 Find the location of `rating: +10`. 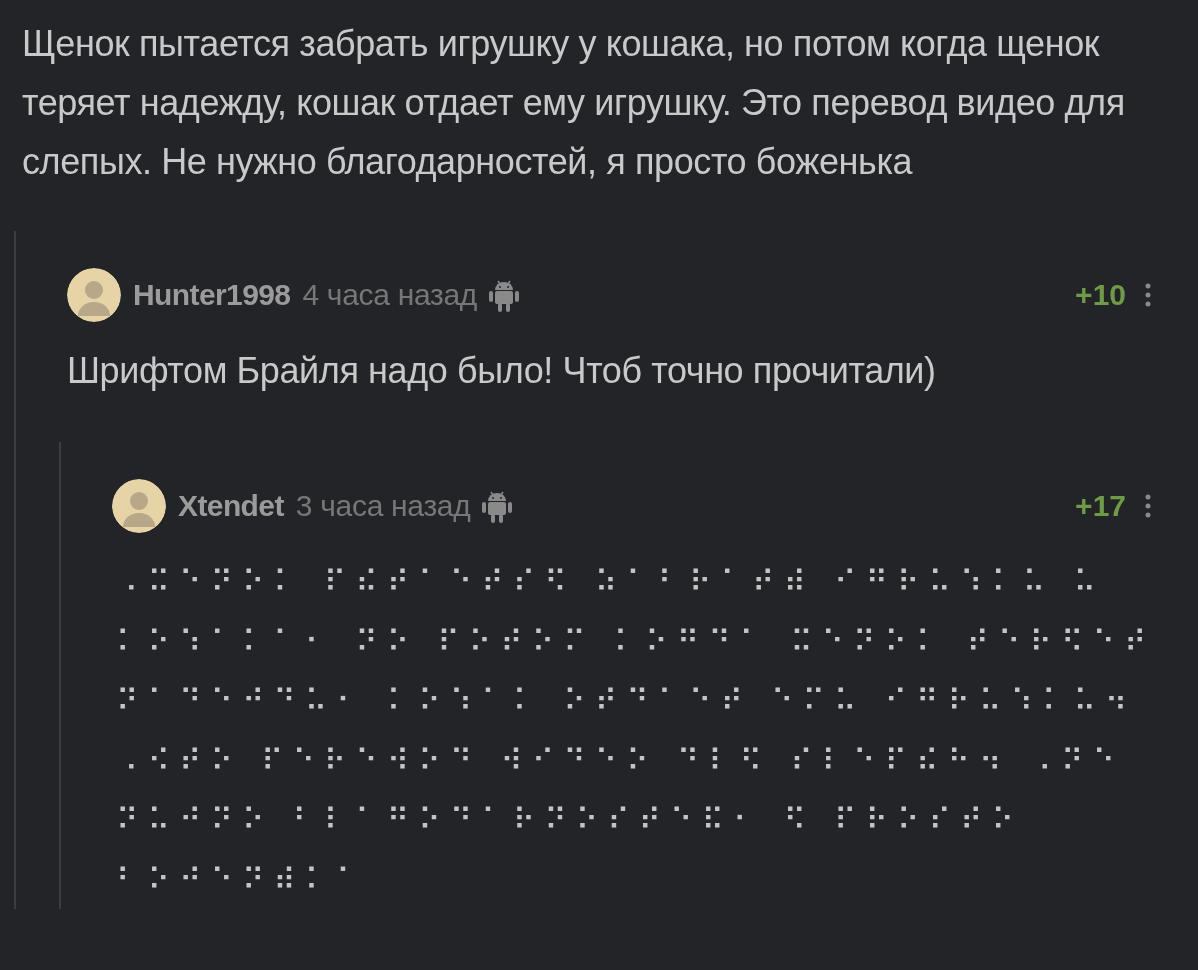

rating: +10 is located at coordinates (1100, 295).